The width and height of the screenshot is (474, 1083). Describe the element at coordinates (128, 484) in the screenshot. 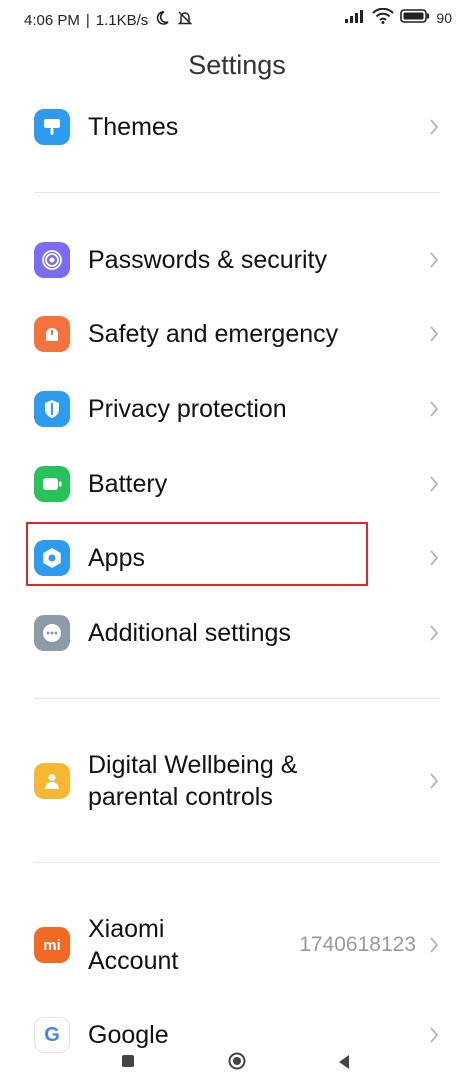

I see `item-label: Battery` at that location.